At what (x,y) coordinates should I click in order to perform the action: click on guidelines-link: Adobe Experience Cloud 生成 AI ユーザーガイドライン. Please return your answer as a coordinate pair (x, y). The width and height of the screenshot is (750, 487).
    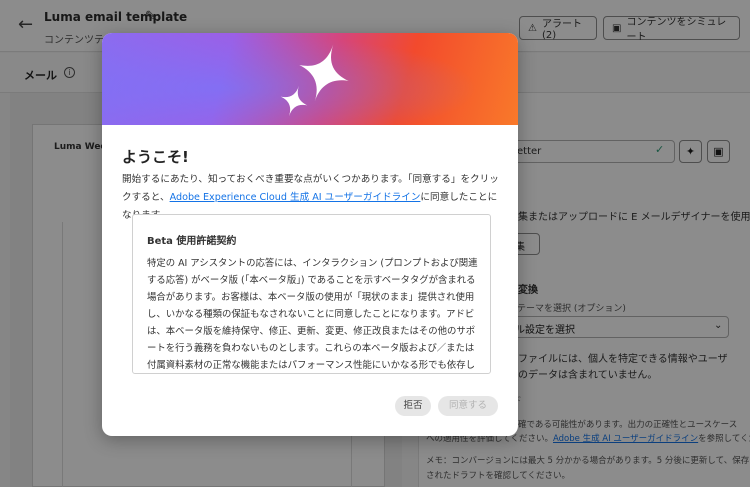
    Looking at the image, I should click on (295, 197).